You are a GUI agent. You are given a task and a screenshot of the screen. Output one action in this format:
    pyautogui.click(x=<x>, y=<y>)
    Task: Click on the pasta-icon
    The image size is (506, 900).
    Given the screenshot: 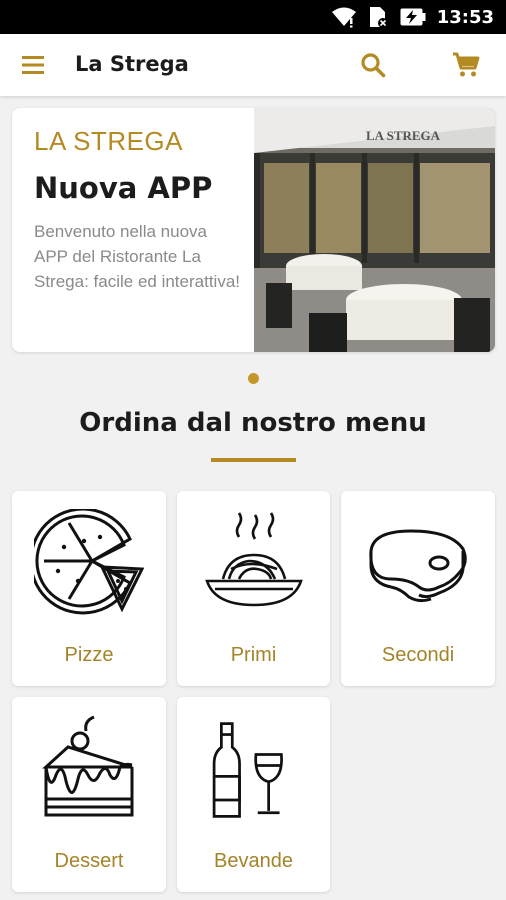 What is the action you would take?
    pyautogui.click(x=254, y=559)
    